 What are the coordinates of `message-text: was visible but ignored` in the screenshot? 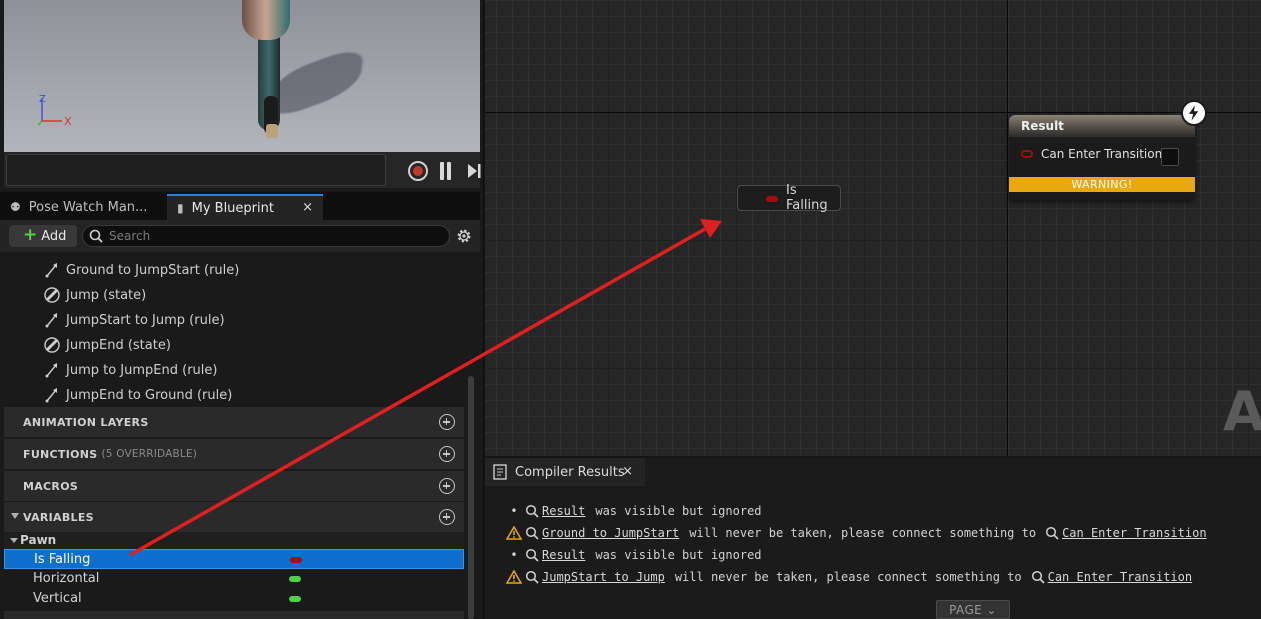 It's located at (678, 555).